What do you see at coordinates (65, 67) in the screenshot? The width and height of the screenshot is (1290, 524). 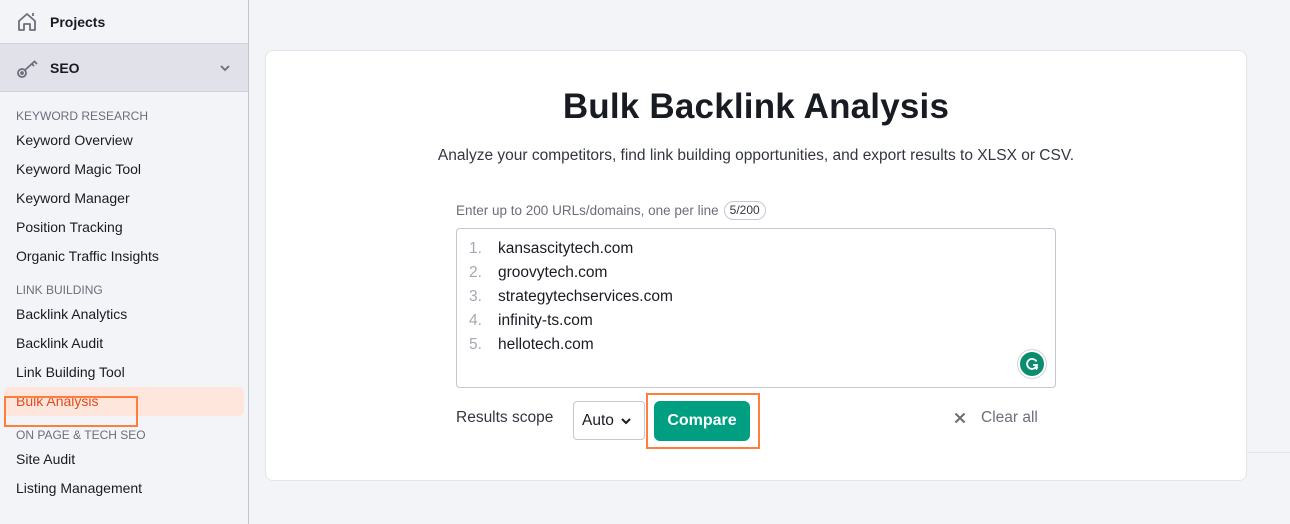 I see `nav-seo-label: SEO` at bounding box center [65, 67].